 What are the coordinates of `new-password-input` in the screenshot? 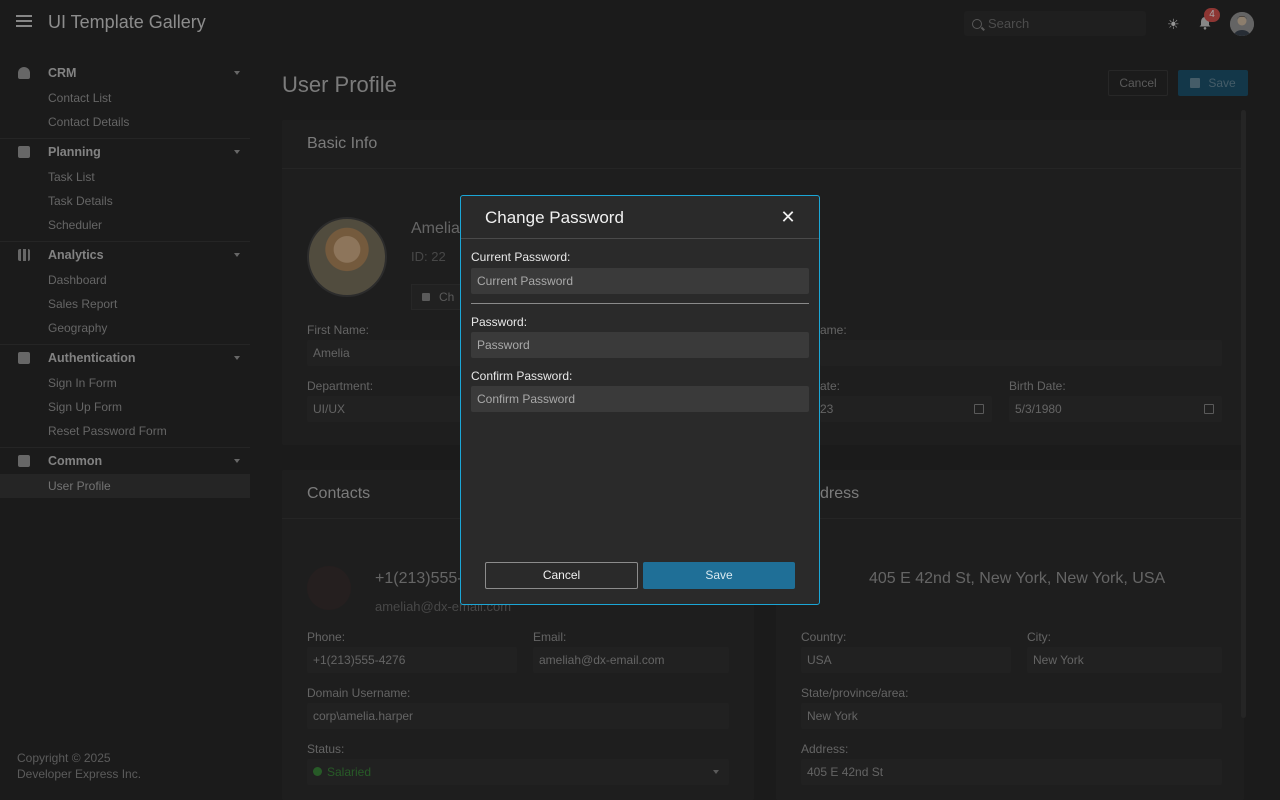 It's located at (640, 345).